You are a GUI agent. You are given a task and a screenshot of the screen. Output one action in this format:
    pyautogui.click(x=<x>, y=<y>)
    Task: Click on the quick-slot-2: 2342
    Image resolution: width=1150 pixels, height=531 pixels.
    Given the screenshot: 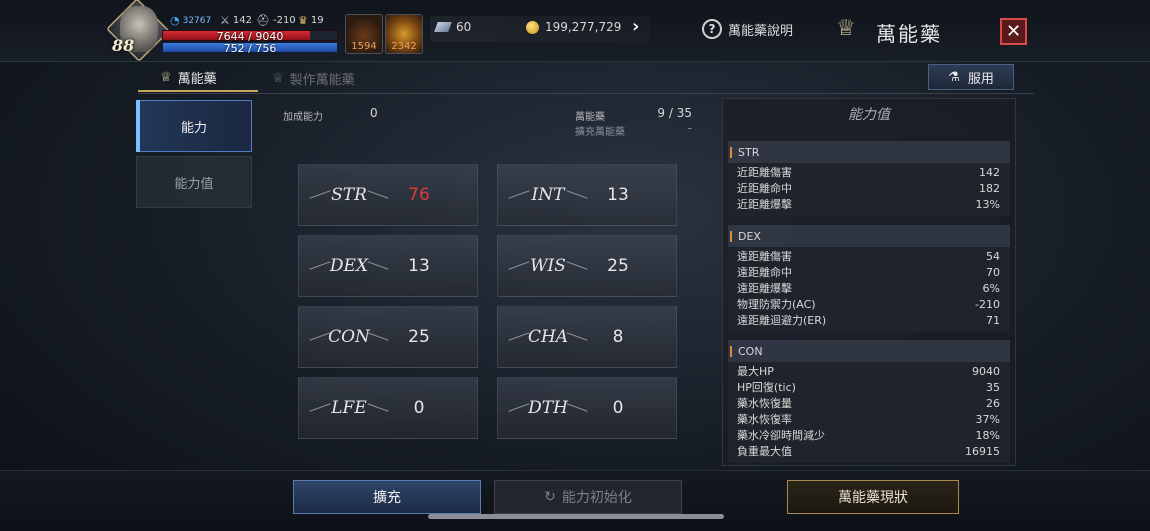 What is the action you would take?
    pyautogui.click(x=404, y=34)
    